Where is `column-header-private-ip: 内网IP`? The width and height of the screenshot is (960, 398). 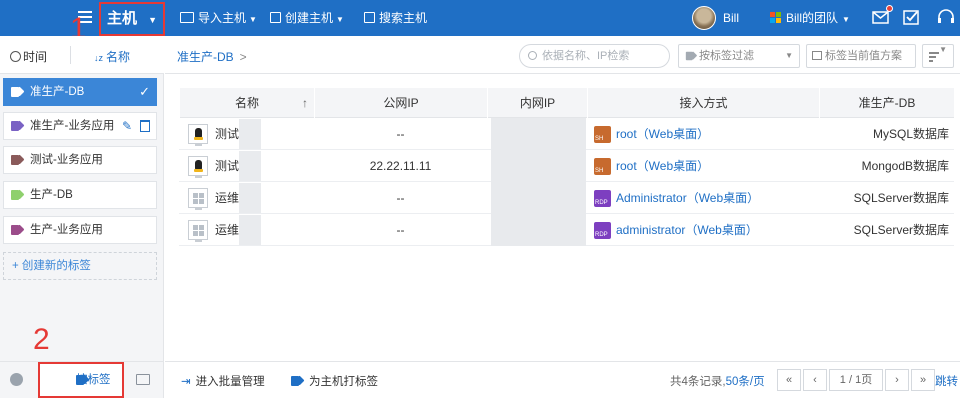 column-header-private-ip: 内网IP is located at coordinates (537, 103).